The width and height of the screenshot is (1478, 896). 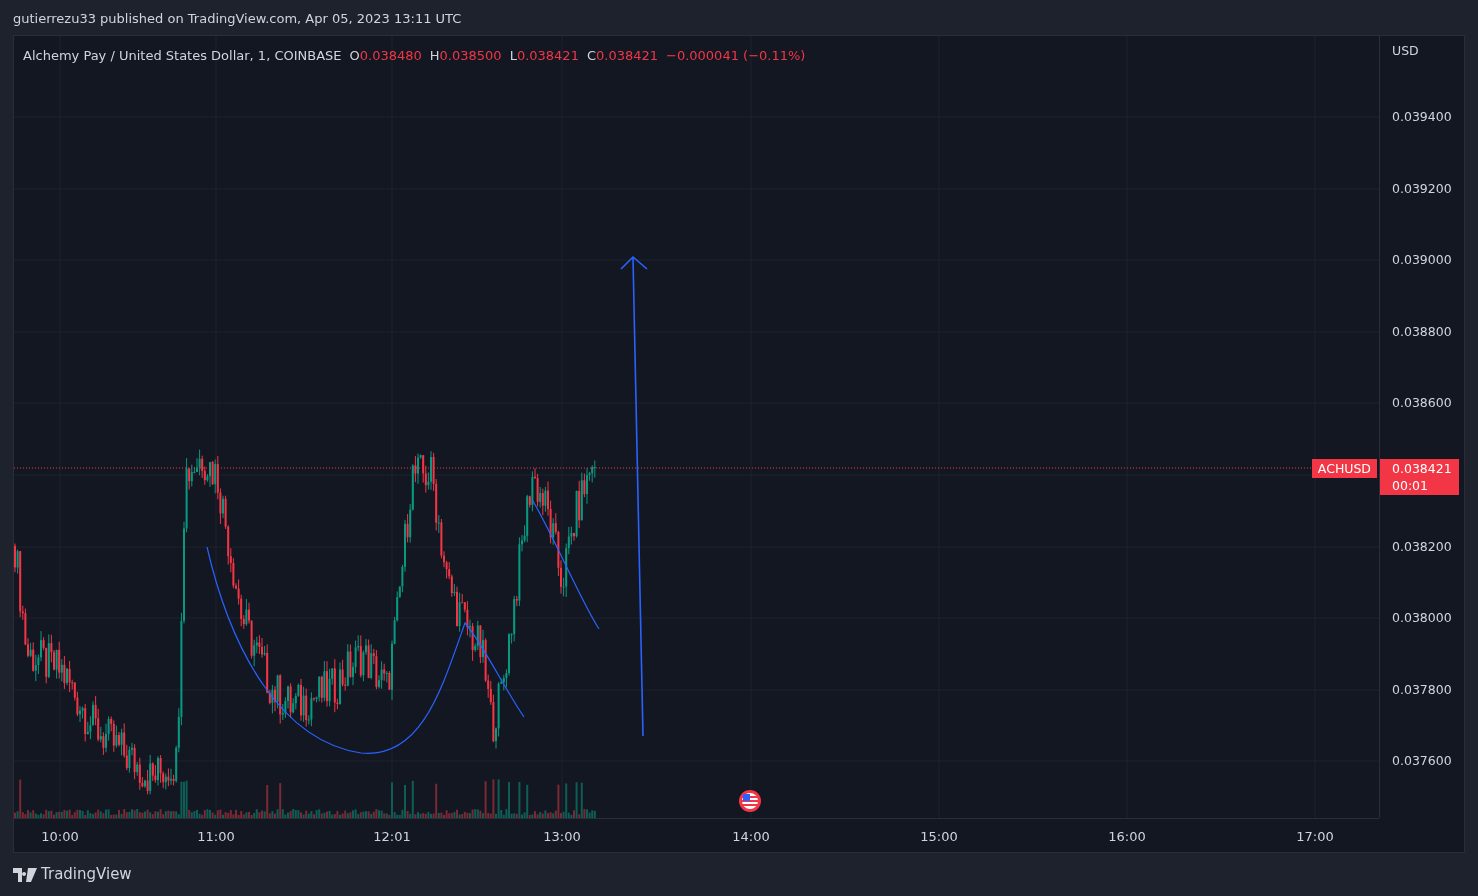 I want to click on ohlc-value: 0.038500, so click(x=470, y=55).